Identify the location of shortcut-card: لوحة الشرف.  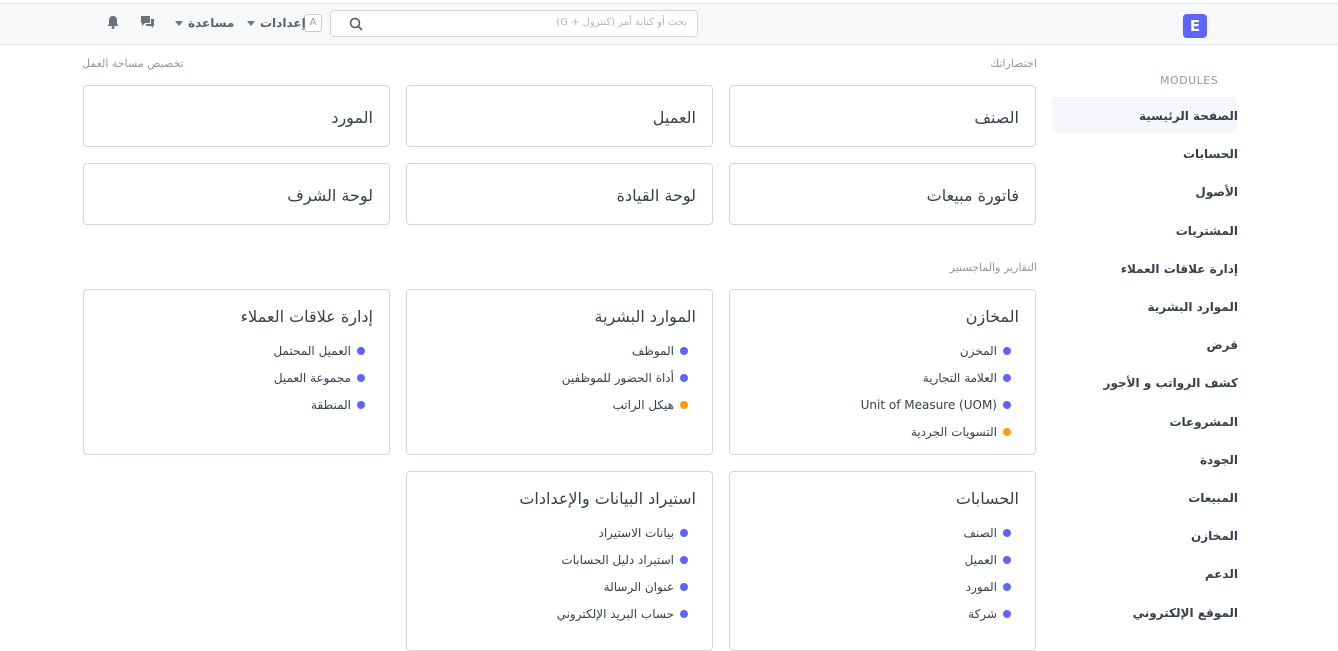
(236, 194).